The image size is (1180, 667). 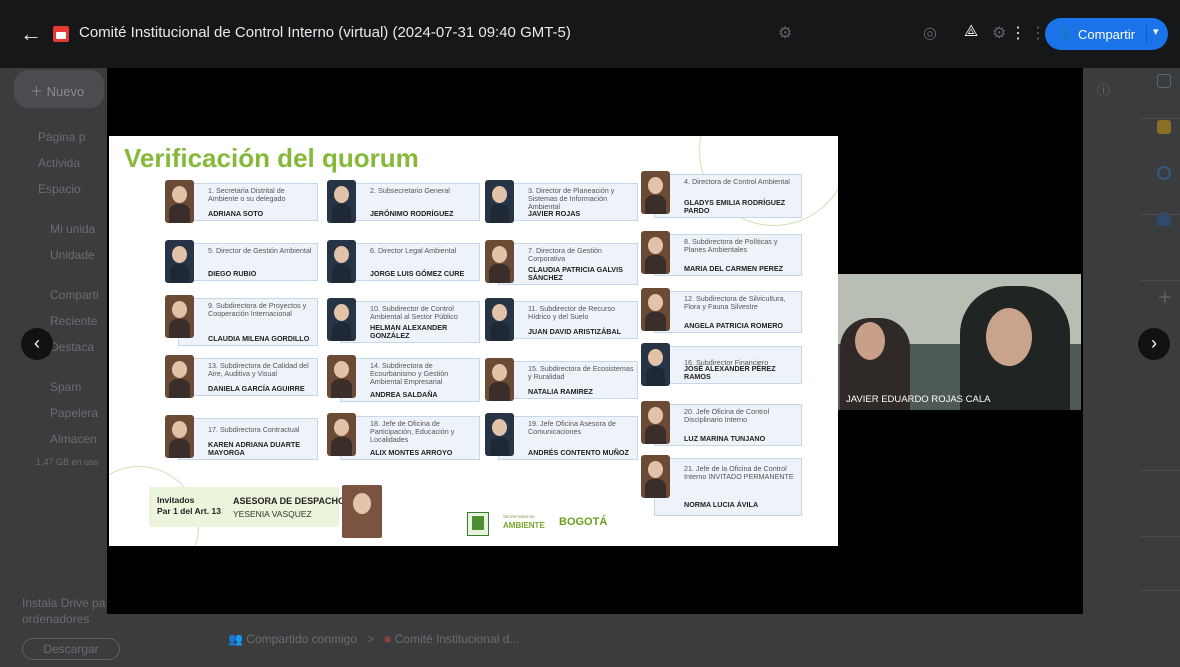 What do you see at coordinates (73, 321) in the screenshot?
I see `sidebar-item: Reciente` at bounding box center [73, 321].